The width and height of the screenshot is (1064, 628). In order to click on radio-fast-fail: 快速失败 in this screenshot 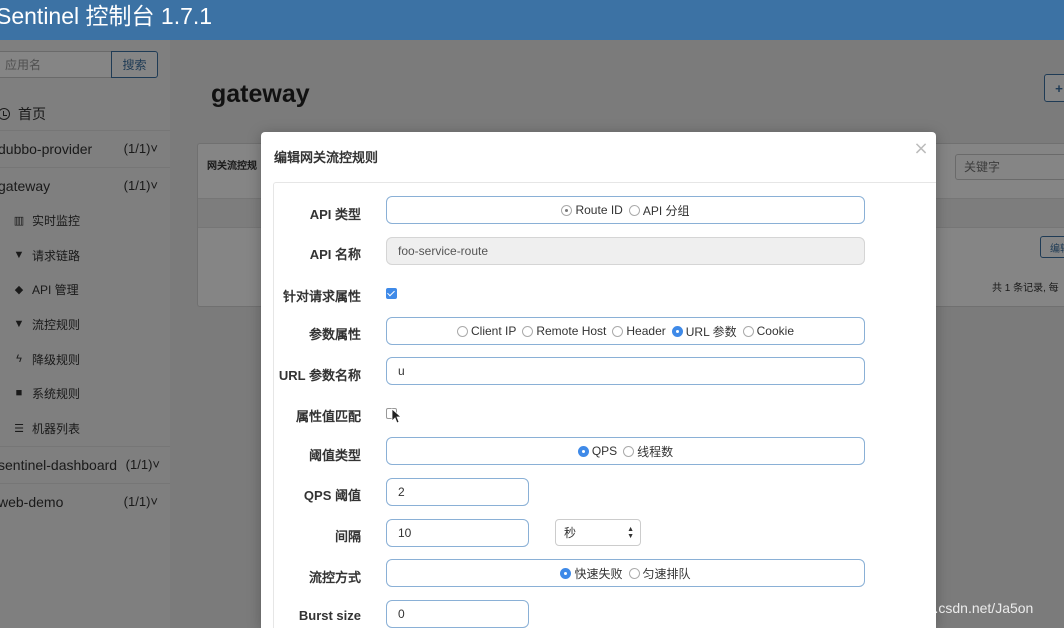, I will do `click(591, 573)`.